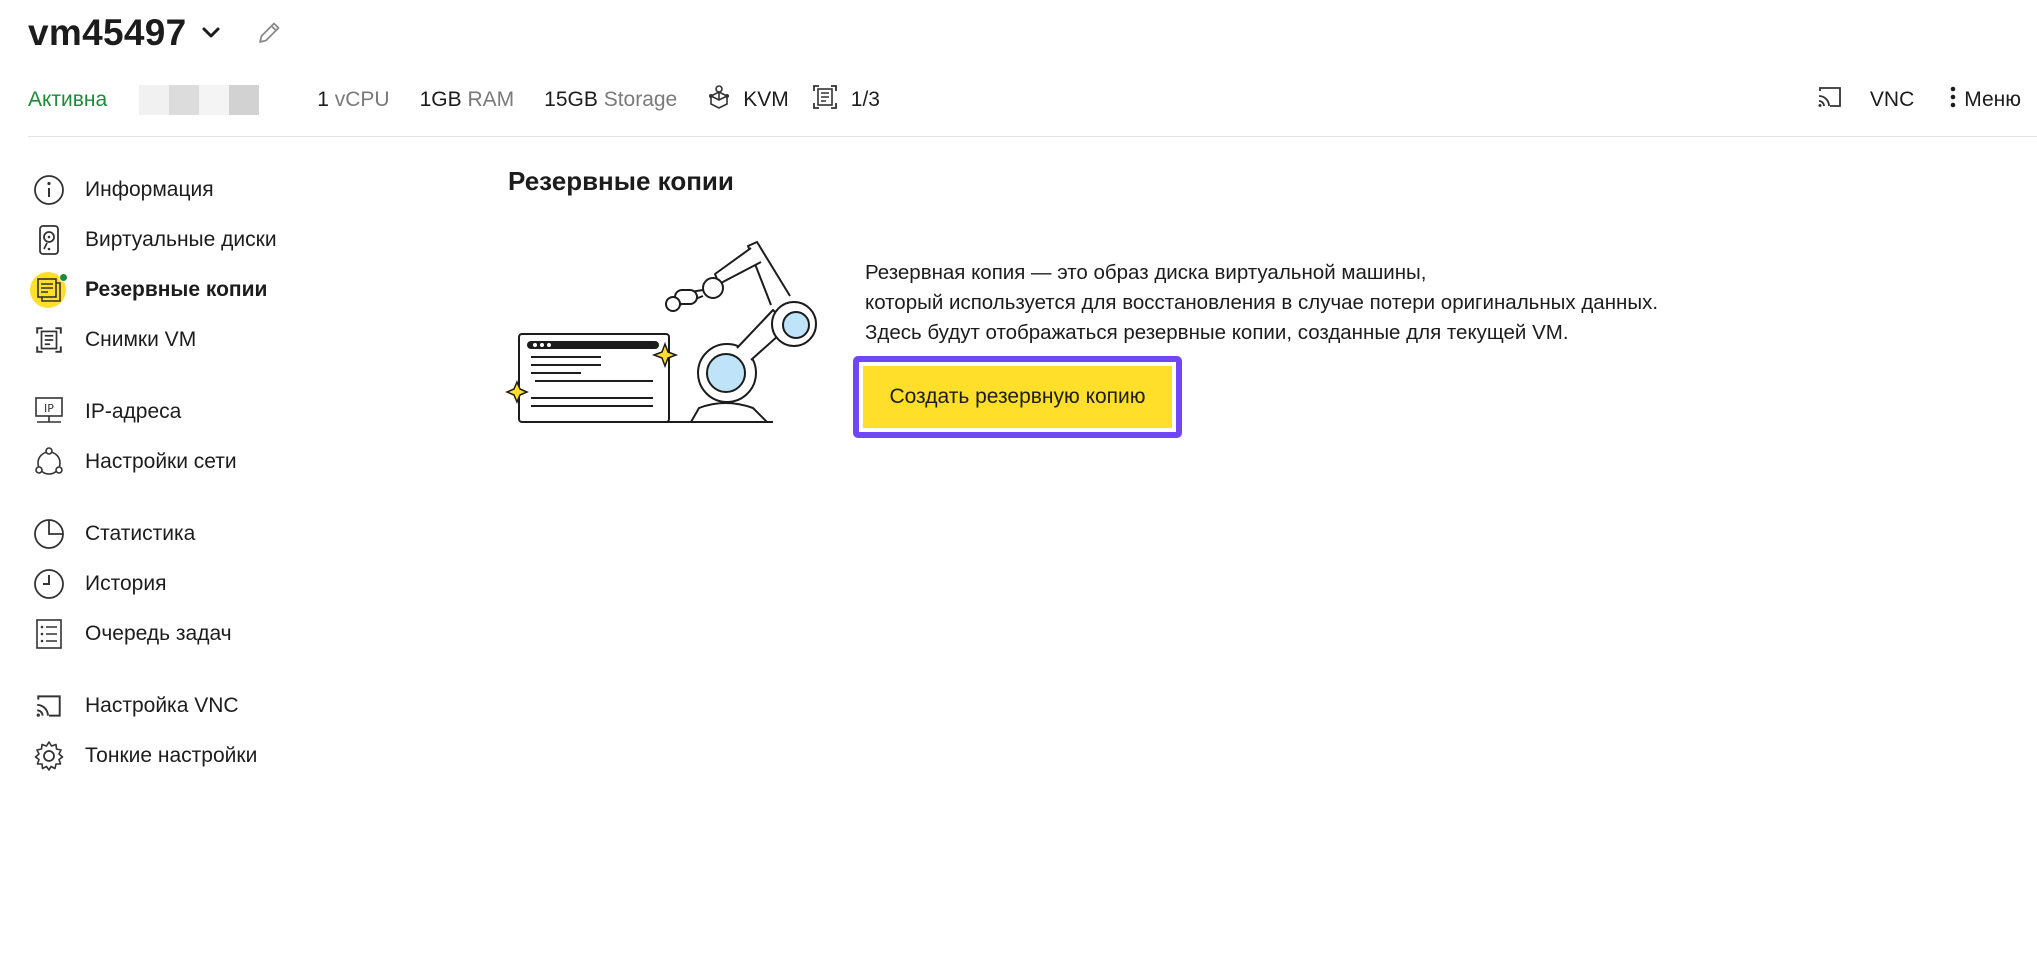 The image size is (2037, 963). I want to click on svg-text: IP, so click(49, 408).